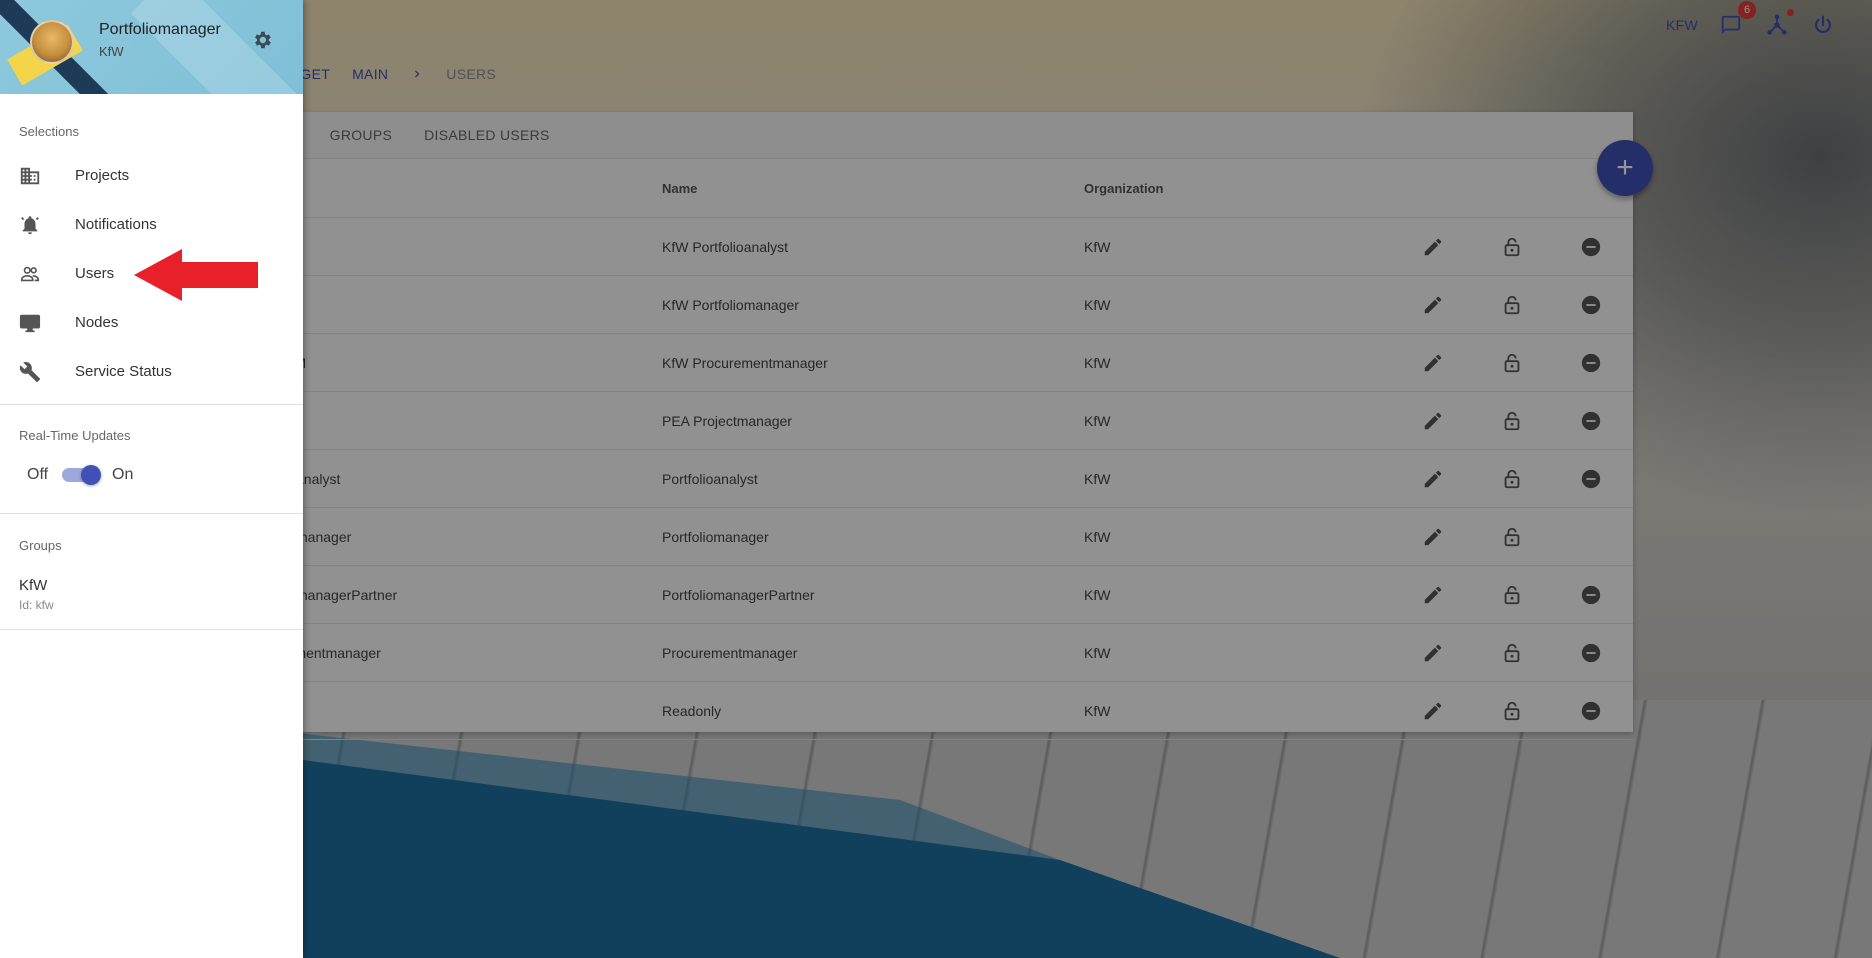 The height and width of the screenshot is (958, 1872). What do you see at coordinates (111, 51) in the screenshot?
I see `profile-organization: KfW` at bounding box center [111, 51].